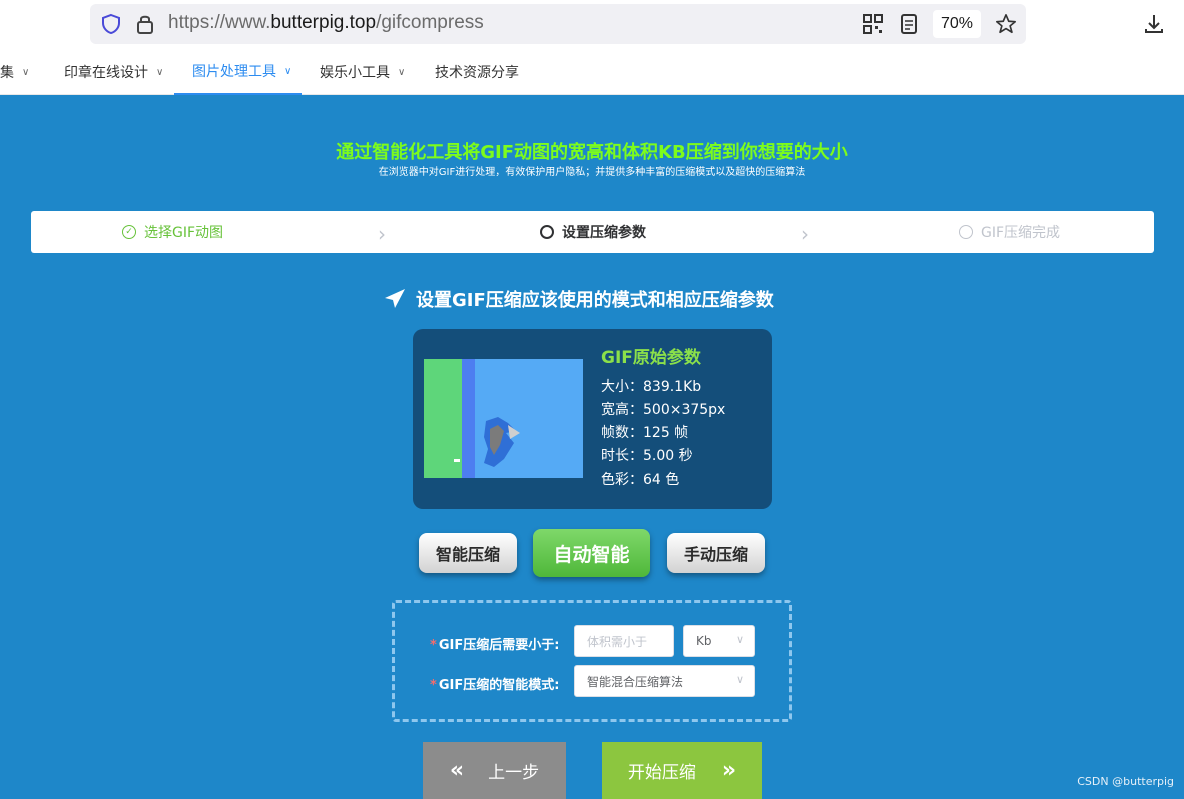 Image resolution: width=1184 pixels, height=799 pixels. I want to click on step-label: 选择GIF动图, so click(184, 233).